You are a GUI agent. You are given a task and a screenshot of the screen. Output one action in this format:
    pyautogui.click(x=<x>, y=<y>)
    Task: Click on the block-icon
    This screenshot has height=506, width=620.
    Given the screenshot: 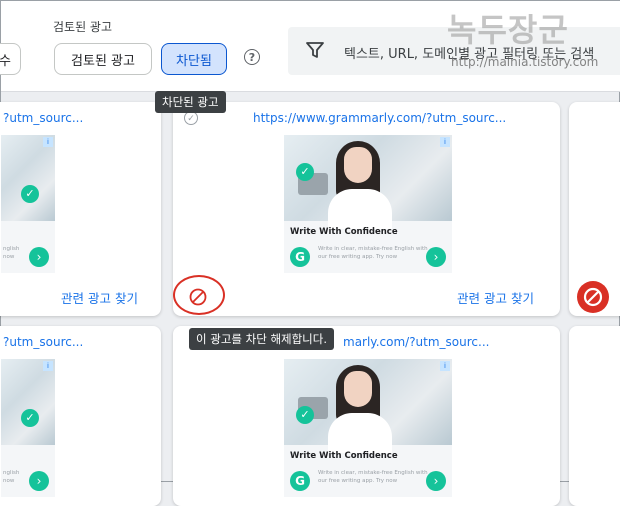 What is the action you would take?
    pyautogui.click(x=593, y=297)
    